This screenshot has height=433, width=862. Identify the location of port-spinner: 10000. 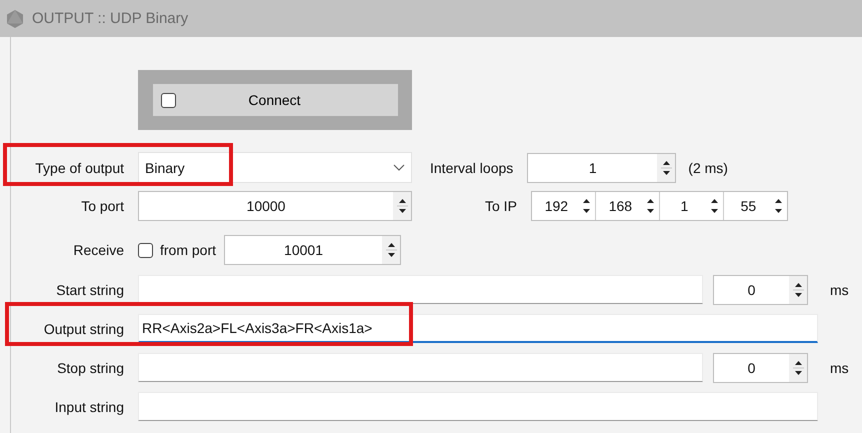
(275, 206).